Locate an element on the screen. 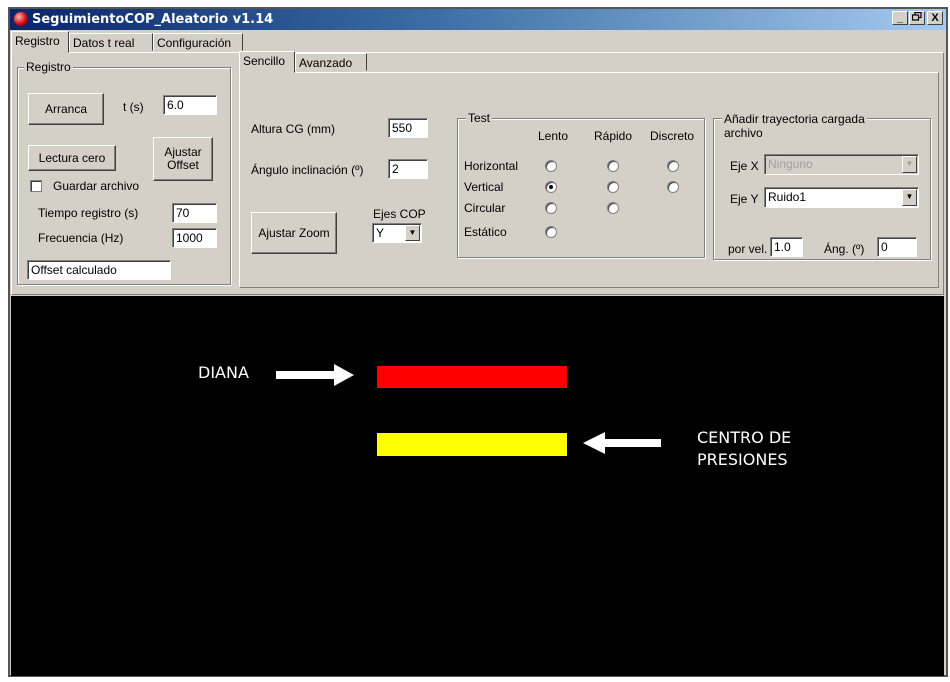 Image resolution: width=950 pixels, height=682 pixels. trayectoria-legend-line1: Añadir trayectoria cargada is located at coordinates (794, 119).